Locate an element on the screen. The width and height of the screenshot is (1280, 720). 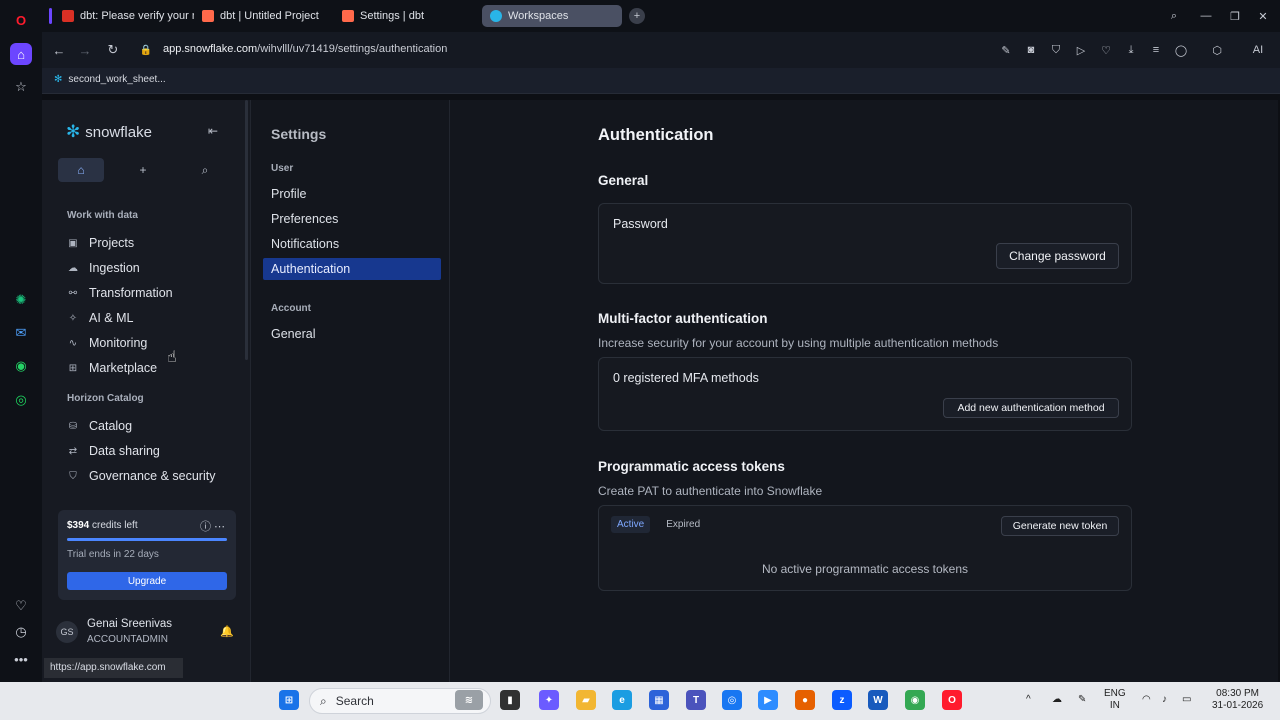
tab-dbt-project: dbt | Untitled Project is located at coordinates (264, 16).